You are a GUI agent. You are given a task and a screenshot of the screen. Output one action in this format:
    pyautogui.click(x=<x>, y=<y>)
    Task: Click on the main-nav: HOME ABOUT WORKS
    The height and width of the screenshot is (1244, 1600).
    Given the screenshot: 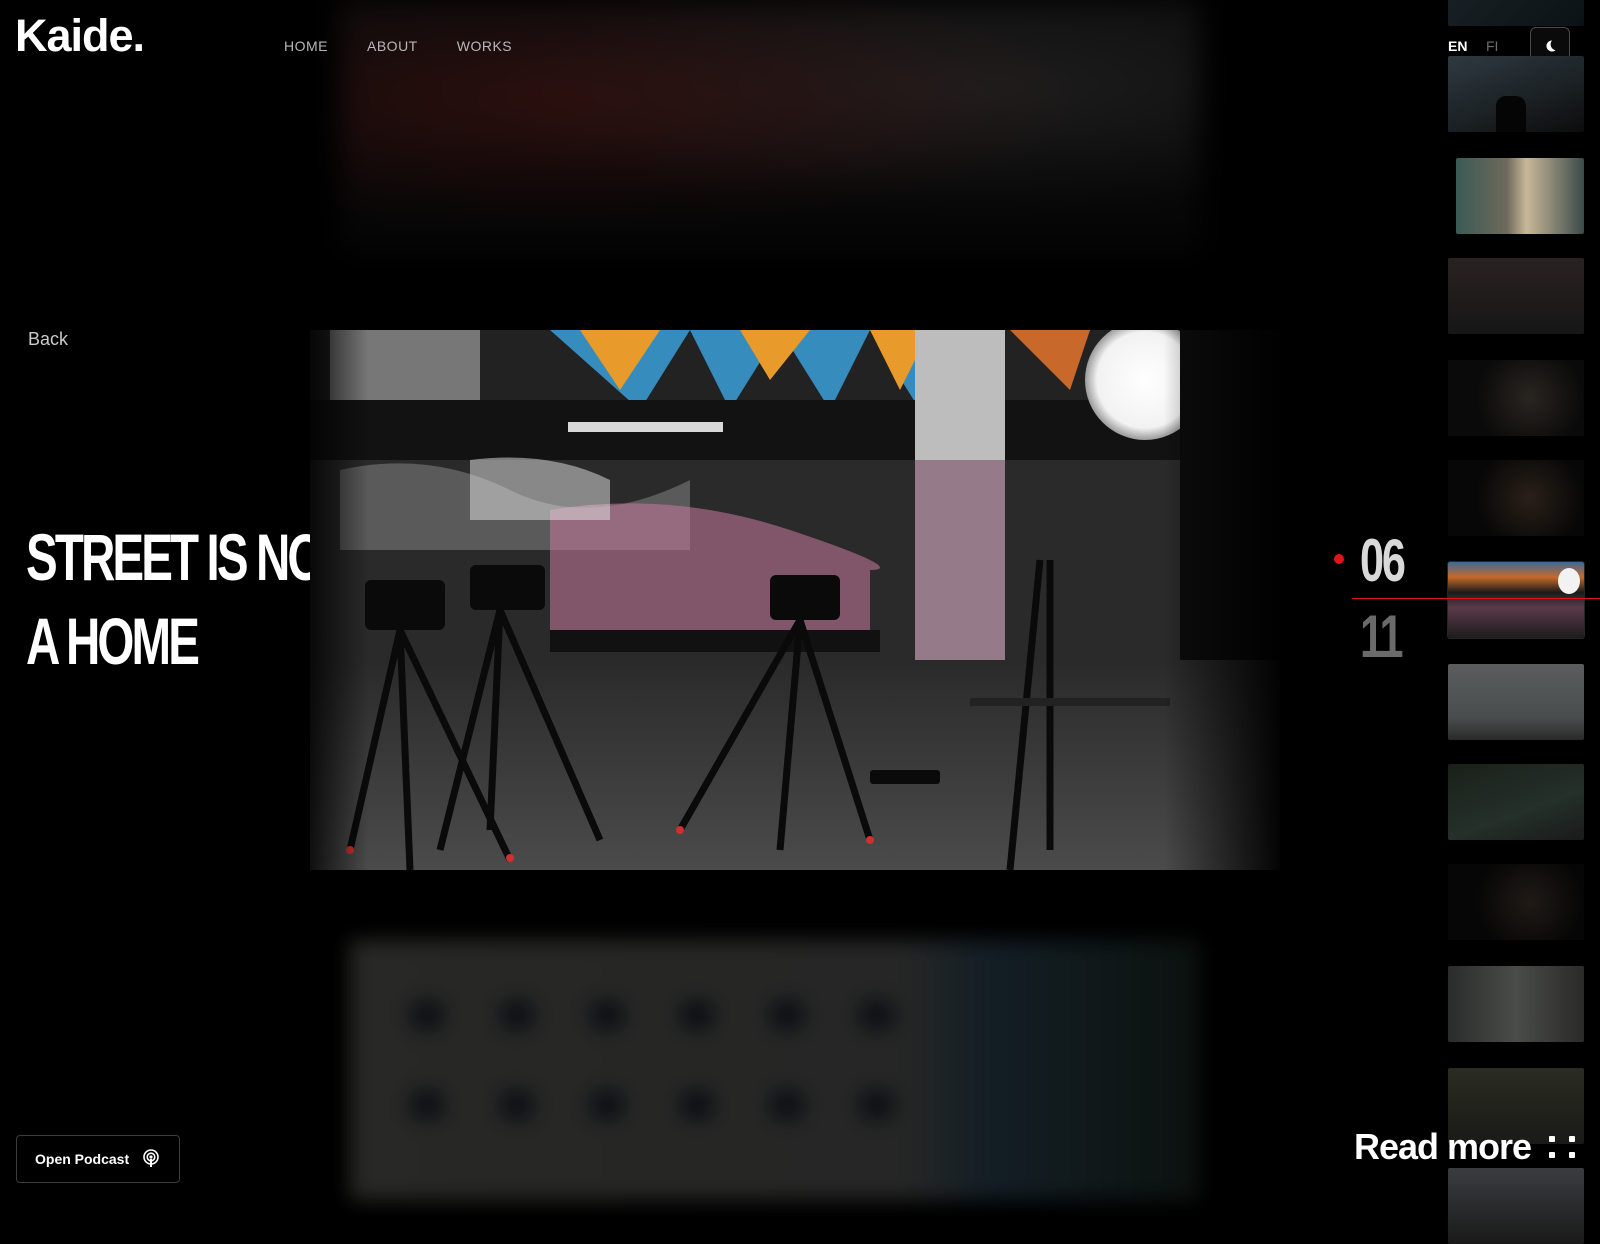 What is the action you would take?
    pyautogui.click(x=398, y=46)
    